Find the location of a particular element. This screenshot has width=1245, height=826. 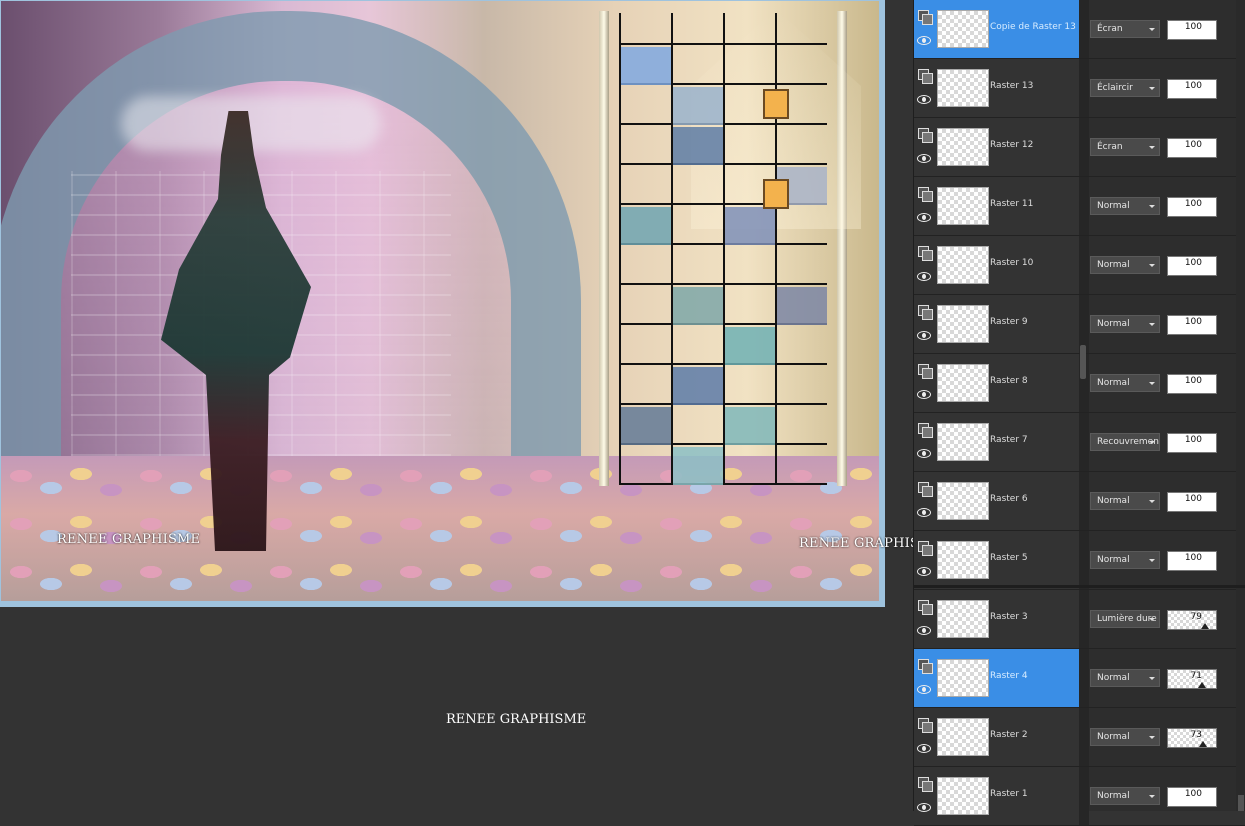

opacity-slider: 73 is located at coordinates (1192, 738).